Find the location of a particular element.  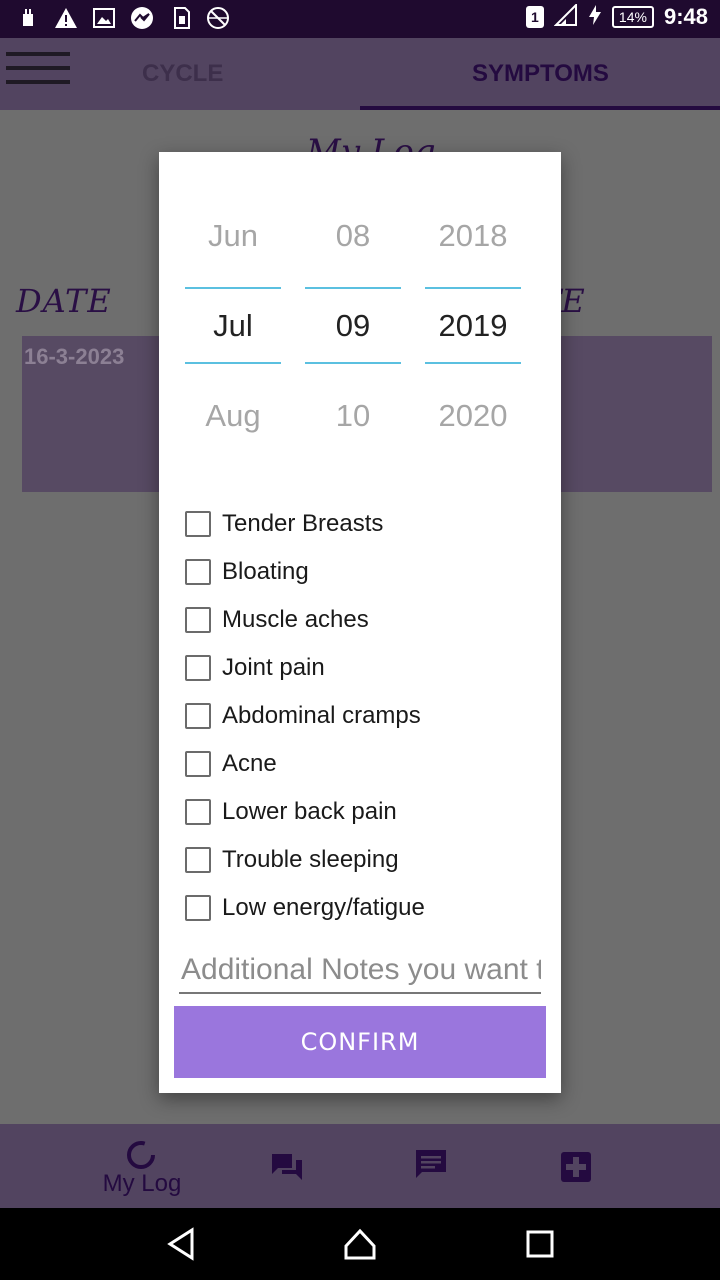

symptom-checkbox-row: Muscle aches is located at coordinates (365, 622).